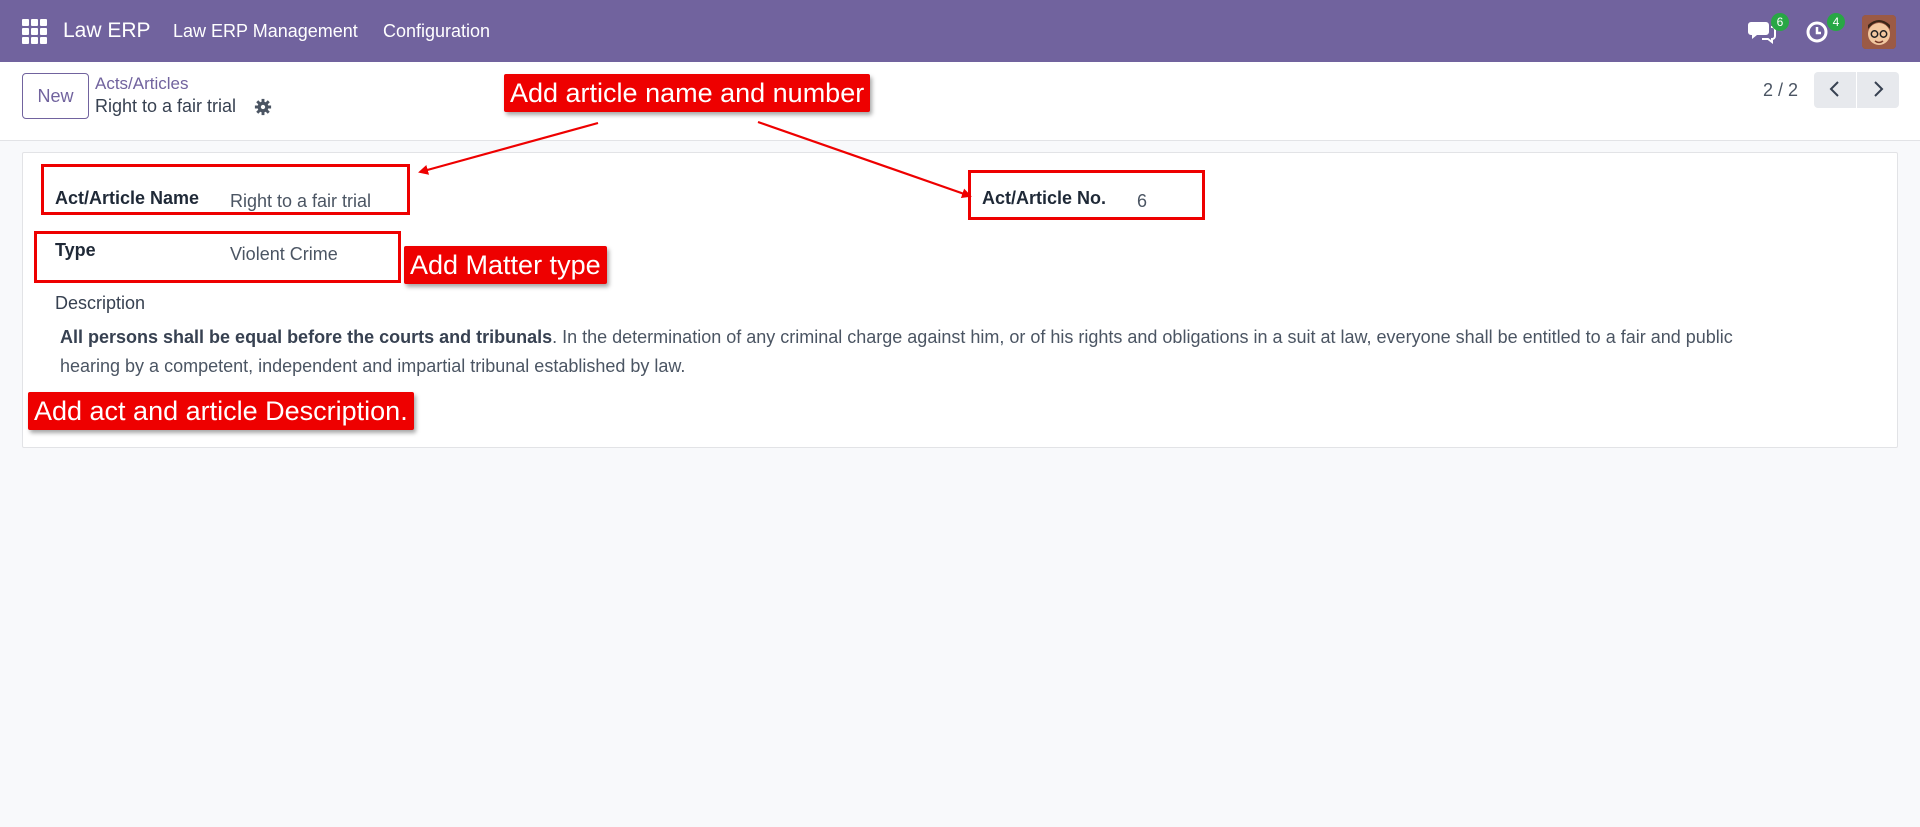 The width and height of the screenshot is (1920, 827). I want to click on activities-badge: 4, so click(1836, 22).